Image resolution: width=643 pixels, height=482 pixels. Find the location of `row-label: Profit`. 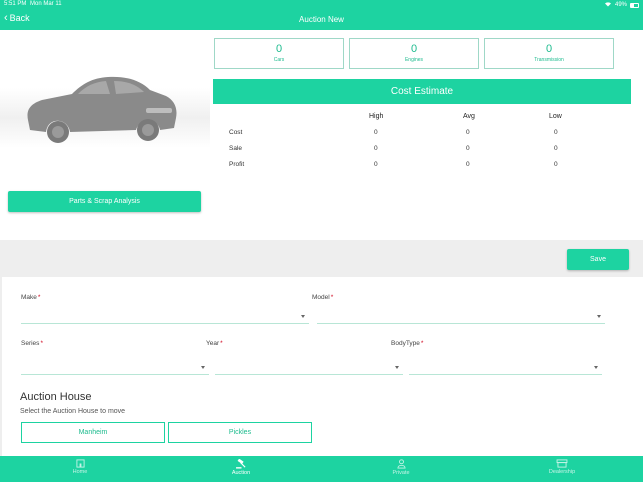

row-label: Profit is located at coordinates (237, 164).